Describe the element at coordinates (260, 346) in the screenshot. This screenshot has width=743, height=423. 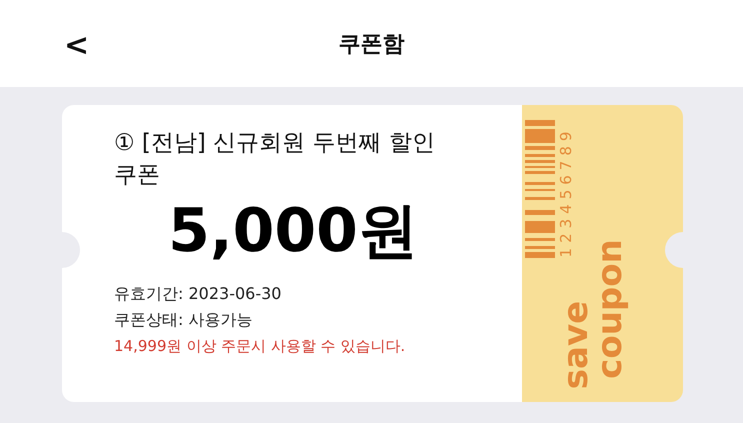
I see `usage-condition: 14,999원 이상 주문시 사용할 수 있습니다.` at that location.